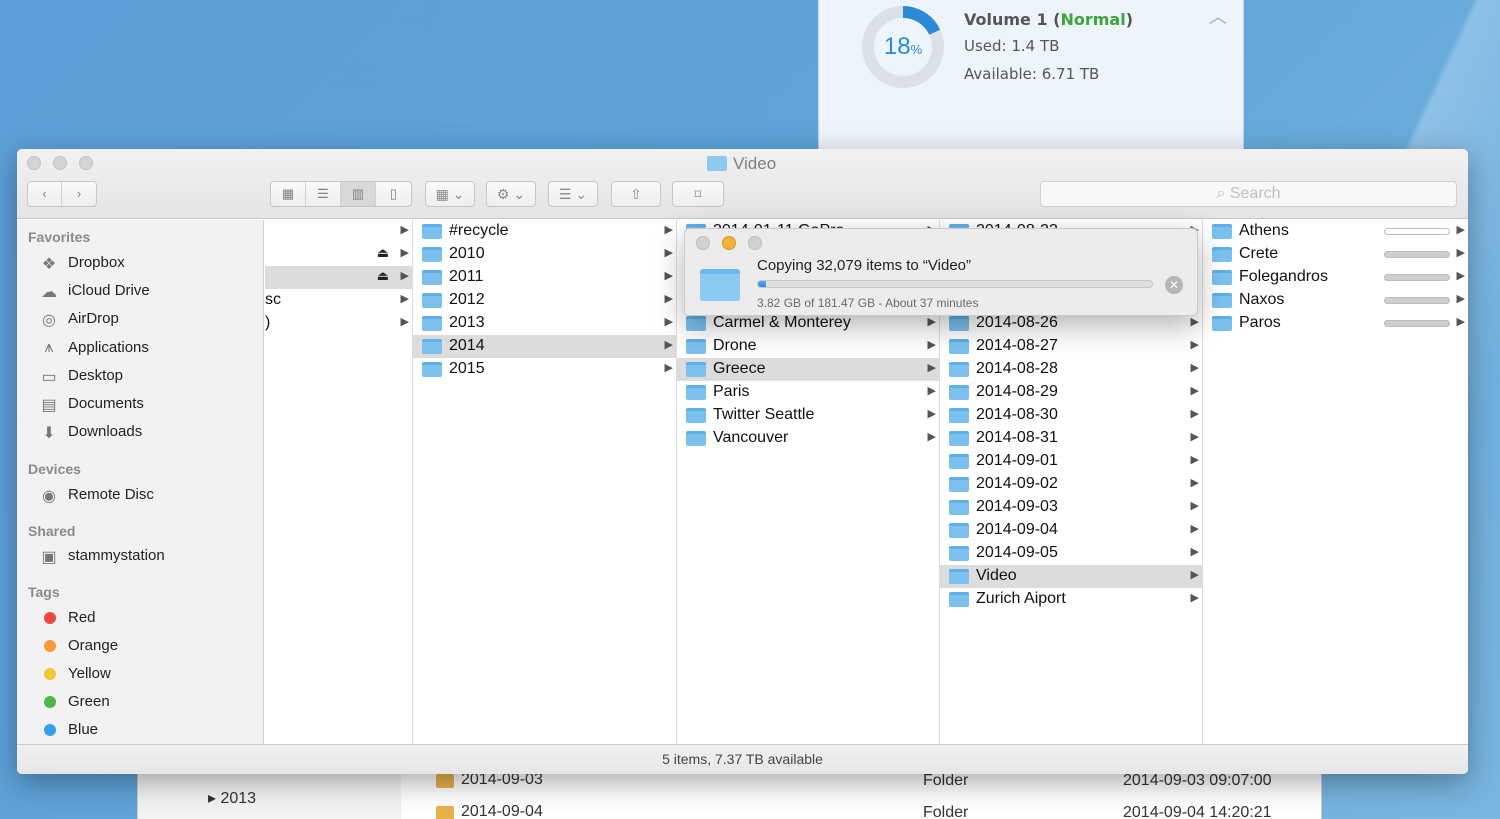 The width and height of the screenshot is (1500, 819). What do you see at coordinates (1335, 254) in the screenshot?
I see `folder-item: Crete ▶` at bounding box center [1335, 254].